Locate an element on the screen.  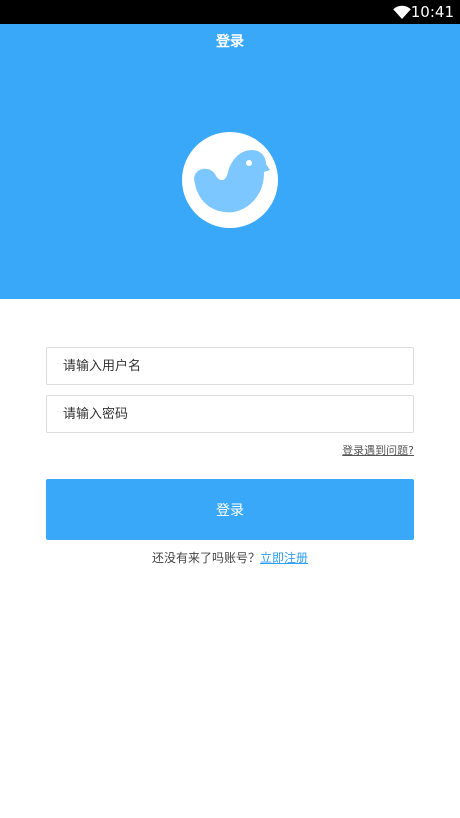
username-input is located at coordinates (230, 366).